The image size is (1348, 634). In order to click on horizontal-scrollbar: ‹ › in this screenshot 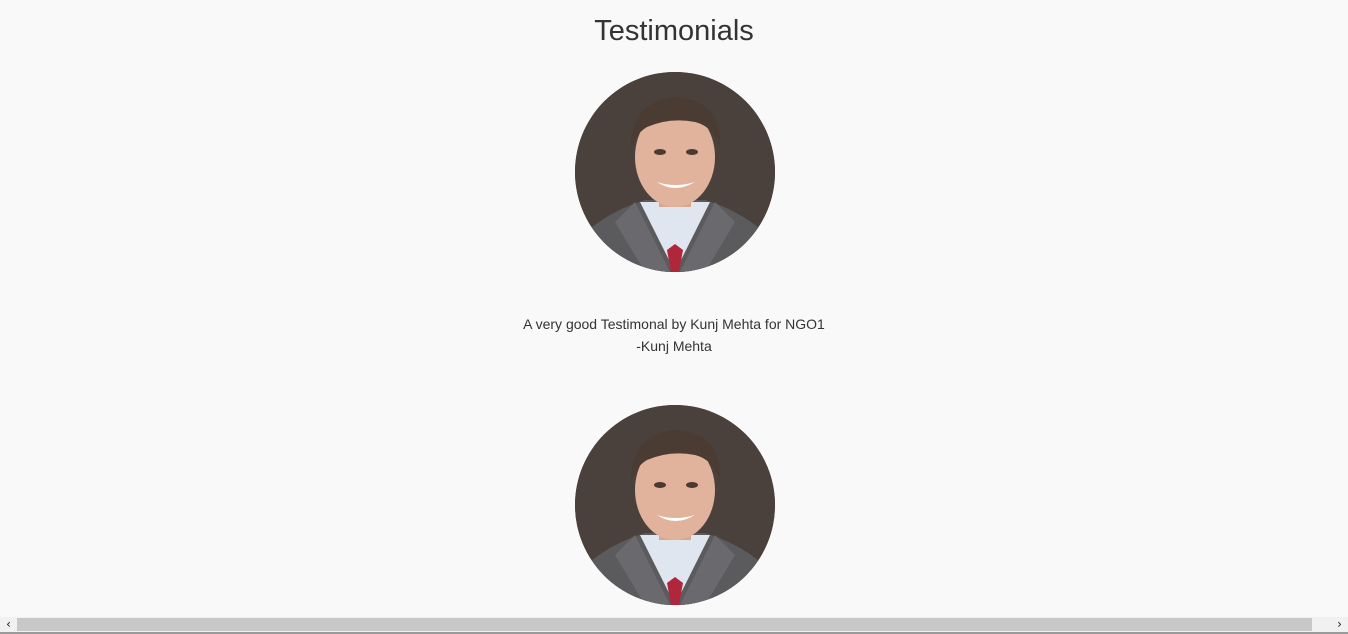, I will do `click(674, 624)`.